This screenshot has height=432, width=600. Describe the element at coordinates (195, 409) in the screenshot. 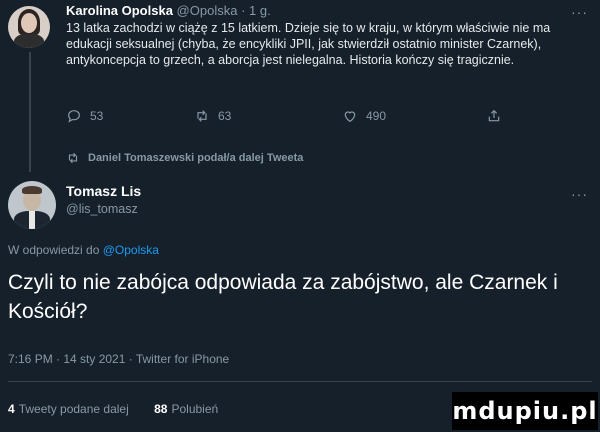

I see `likes-stat-label: Polubień` at that location.